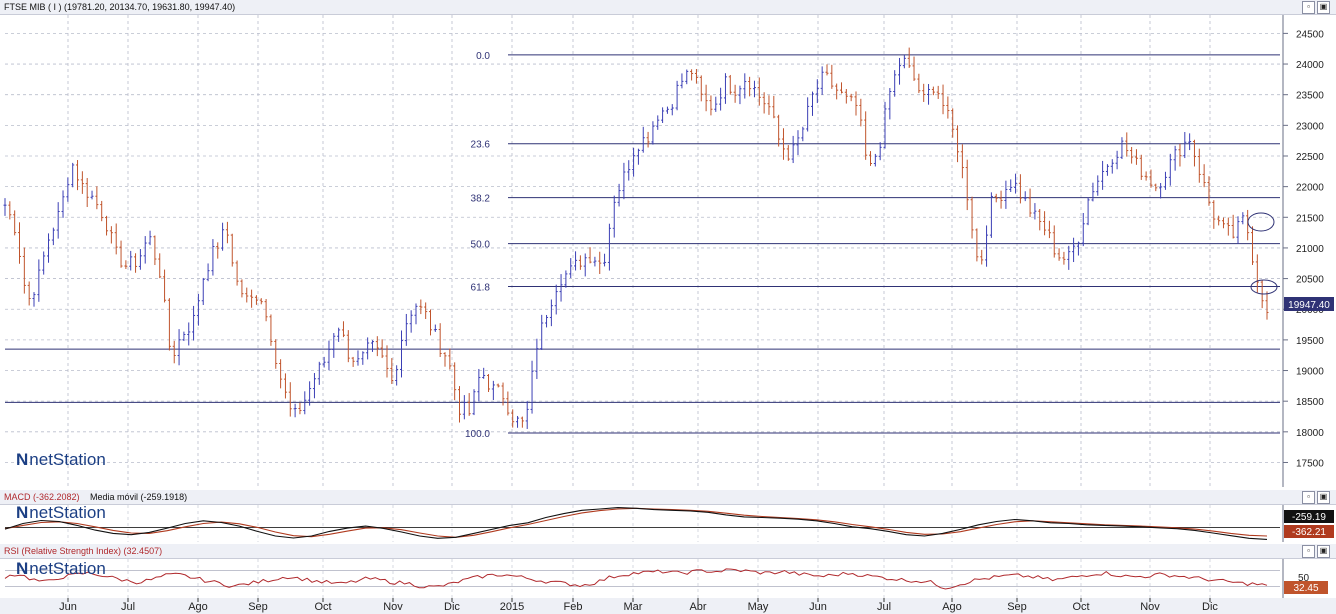 This screenshot has height=614, width=1336. What do you see at coordinates (1310, 126) in the screenshot?
I see `y-tick-label: 23000` at bounding box center [1310, 126].